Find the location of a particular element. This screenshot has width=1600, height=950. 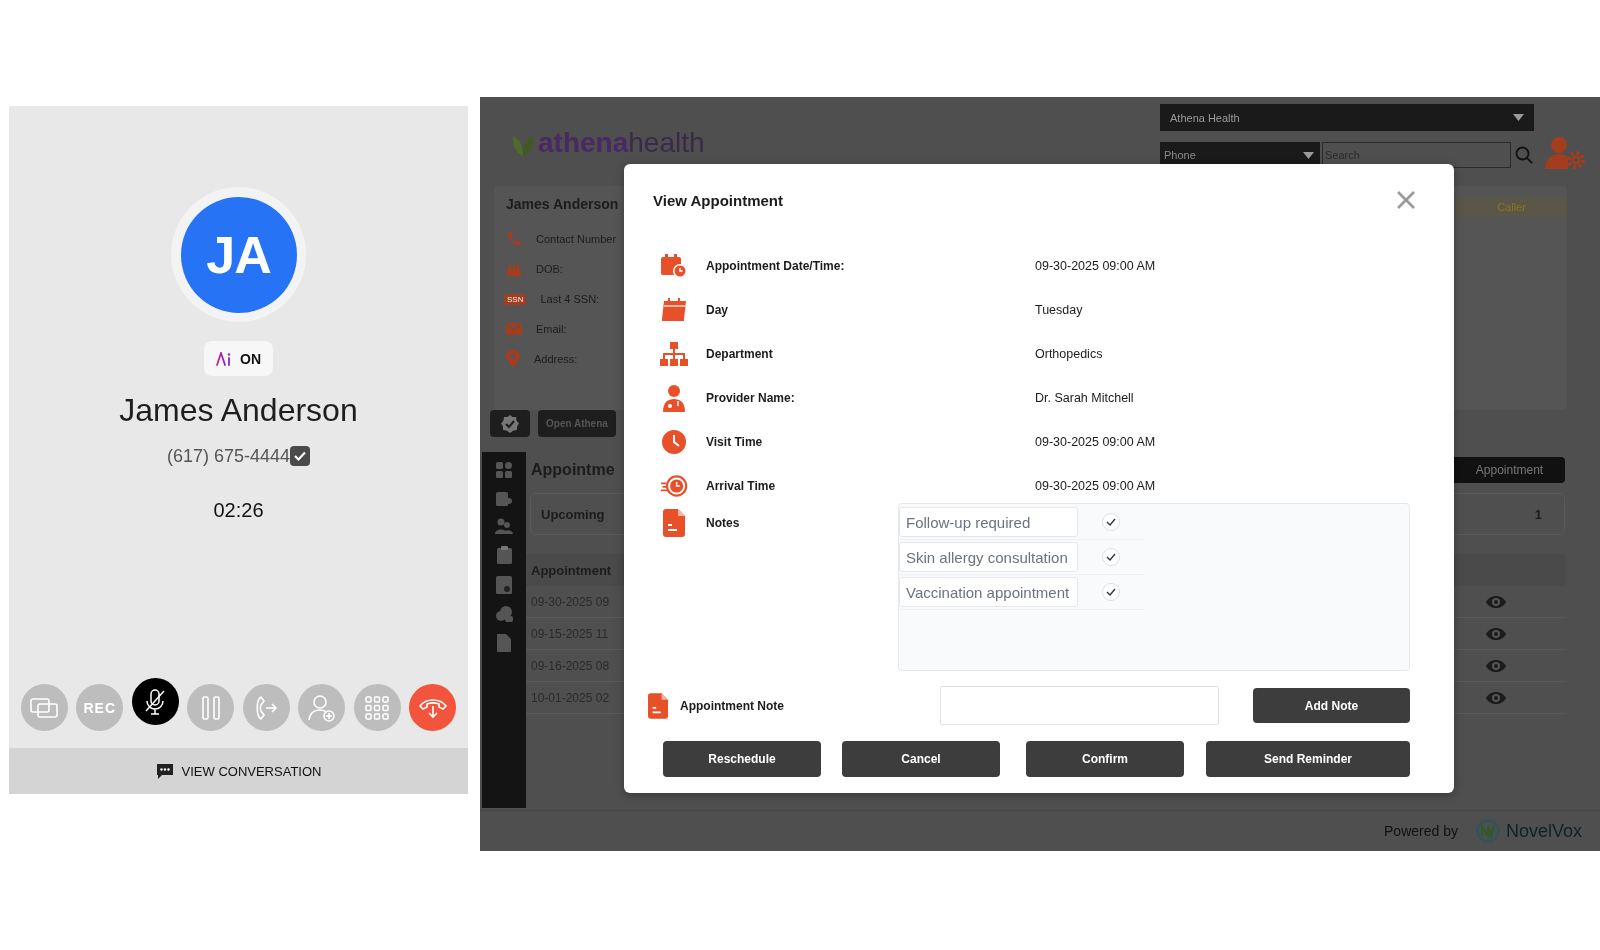

detail-value: Tuesday is located at coordinates (1059, 310).